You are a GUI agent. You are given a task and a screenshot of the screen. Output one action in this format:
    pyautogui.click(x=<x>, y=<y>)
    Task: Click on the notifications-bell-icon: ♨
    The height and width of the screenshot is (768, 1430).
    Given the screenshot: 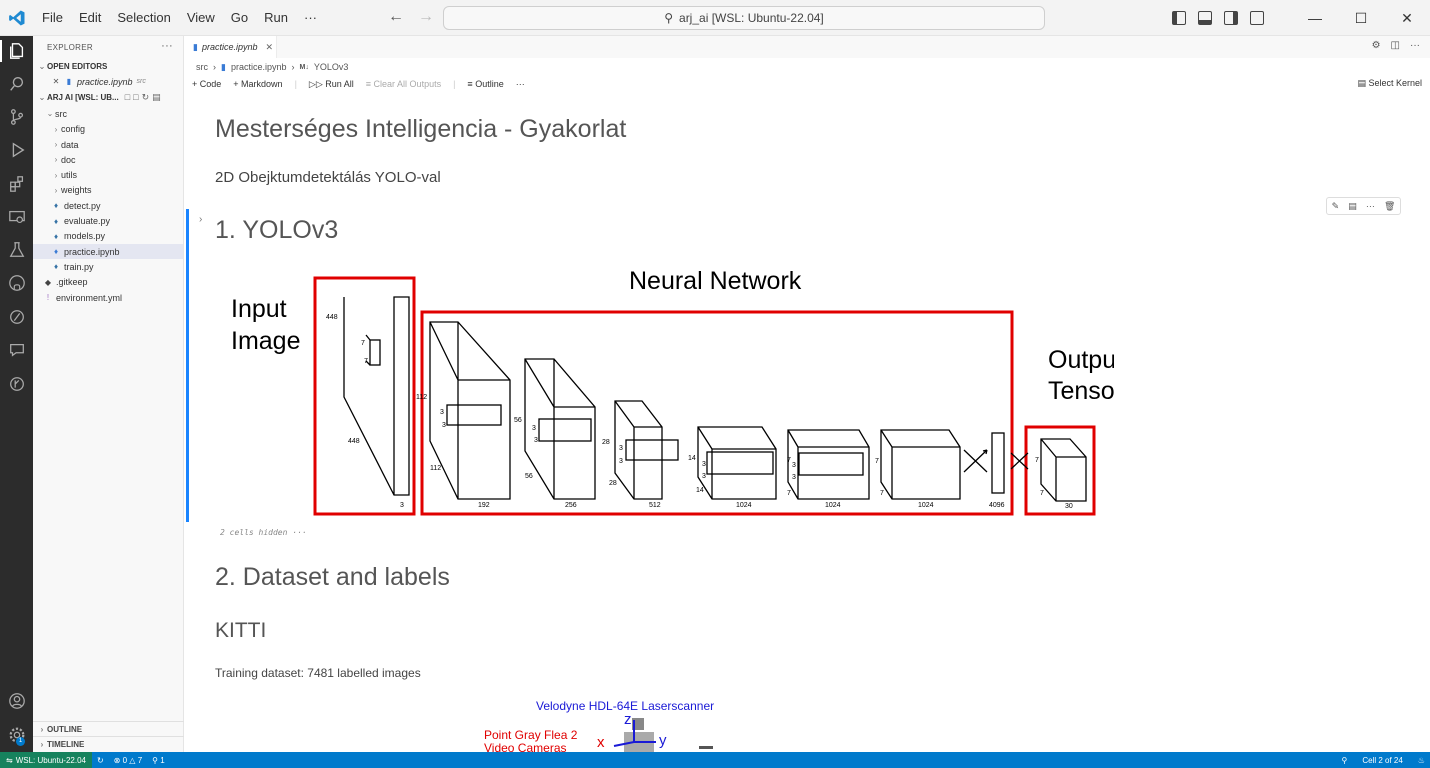 What is the action you would take?
    pyautogui.click(x=1421, y=760)
    